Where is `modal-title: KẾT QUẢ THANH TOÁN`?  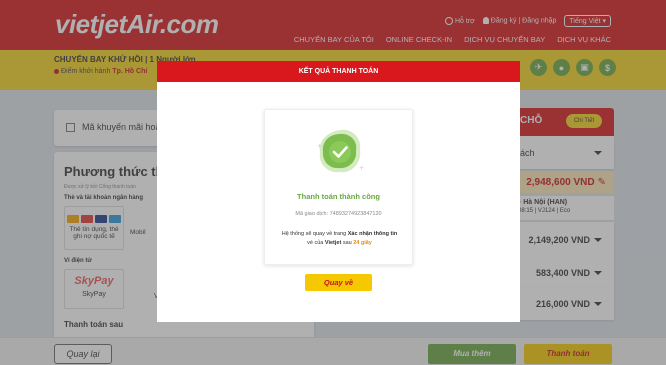
modal-title: KẾT QUẢ THANH TOÁN is located at coordinates (338, 71).